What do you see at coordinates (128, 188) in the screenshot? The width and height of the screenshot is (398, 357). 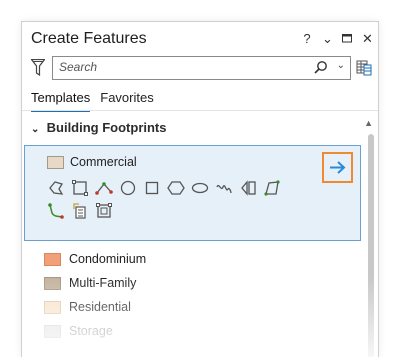 I see `circle-icon` at bounding box center [128, 188].